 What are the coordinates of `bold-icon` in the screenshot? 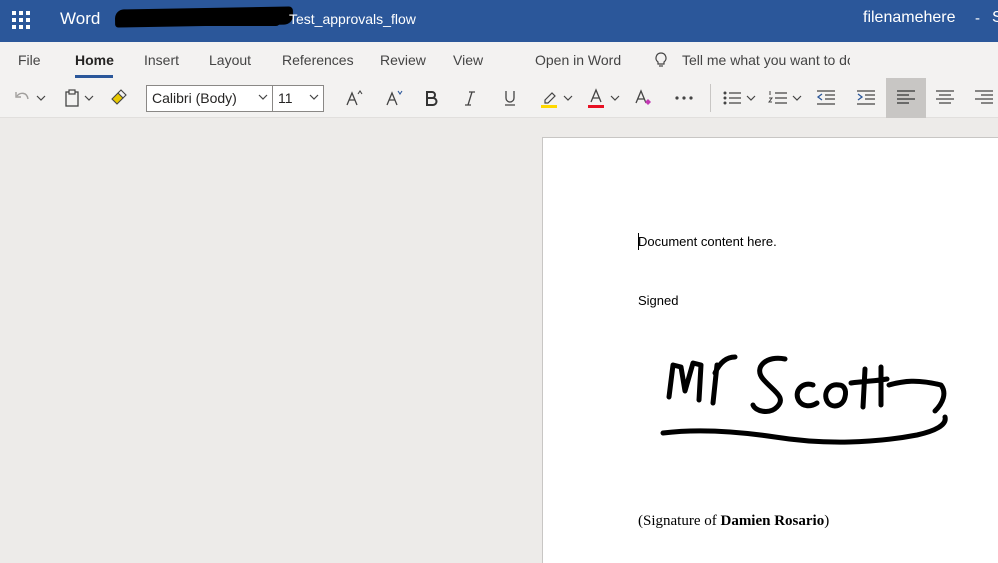 It's located at (432, 98).